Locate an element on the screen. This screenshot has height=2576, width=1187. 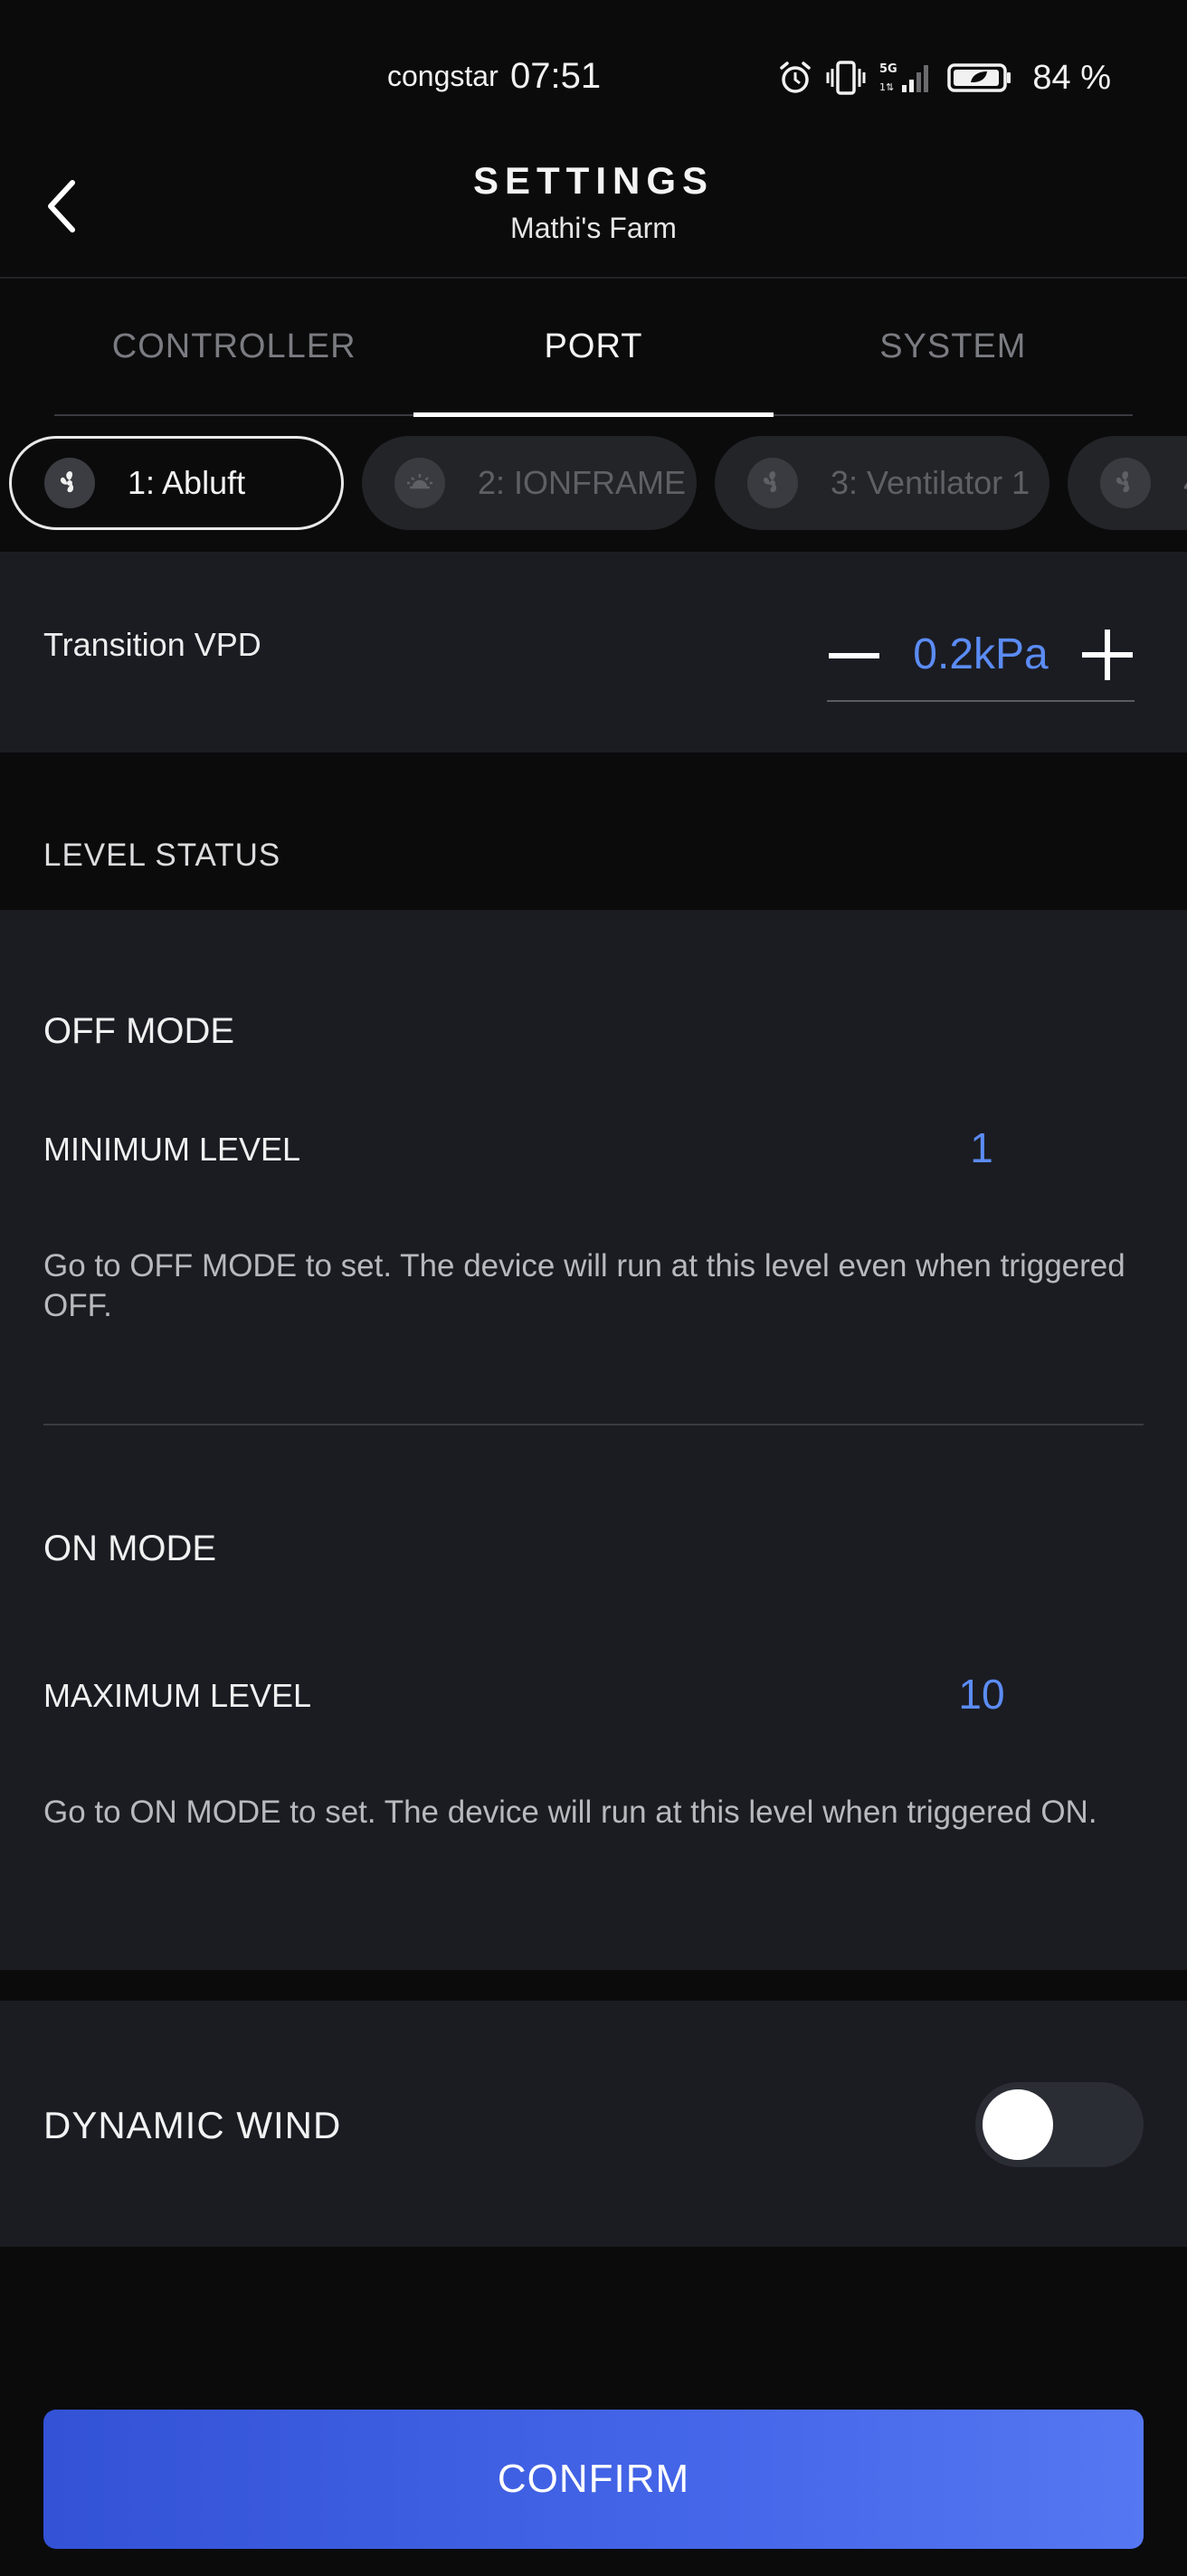
dynamic-wind-toggle is located at coordinates (1059, 2124).